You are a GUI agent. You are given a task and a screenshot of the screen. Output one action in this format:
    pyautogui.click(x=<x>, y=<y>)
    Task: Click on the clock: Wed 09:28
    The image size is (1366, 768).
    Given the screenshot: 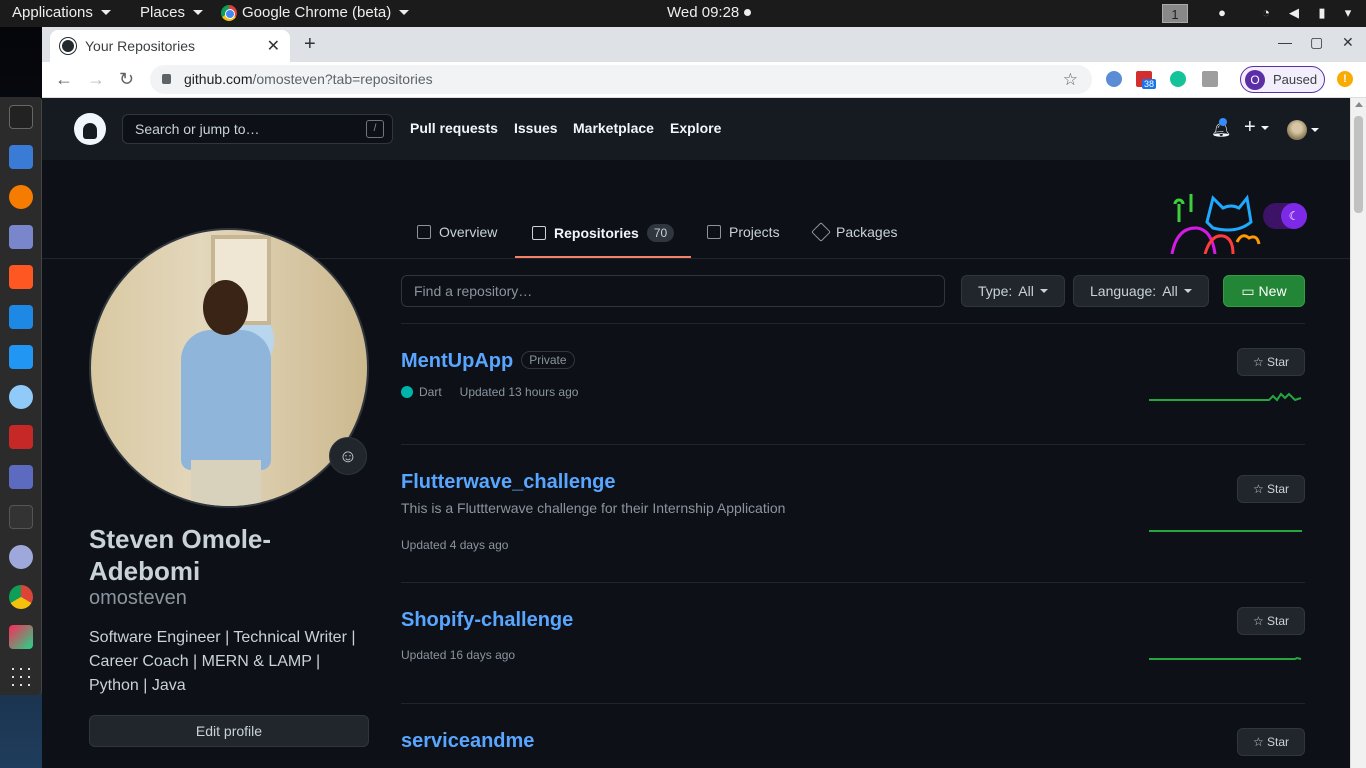 What is the action you would take?
    pyautogui.click(x=709, y=12)
    